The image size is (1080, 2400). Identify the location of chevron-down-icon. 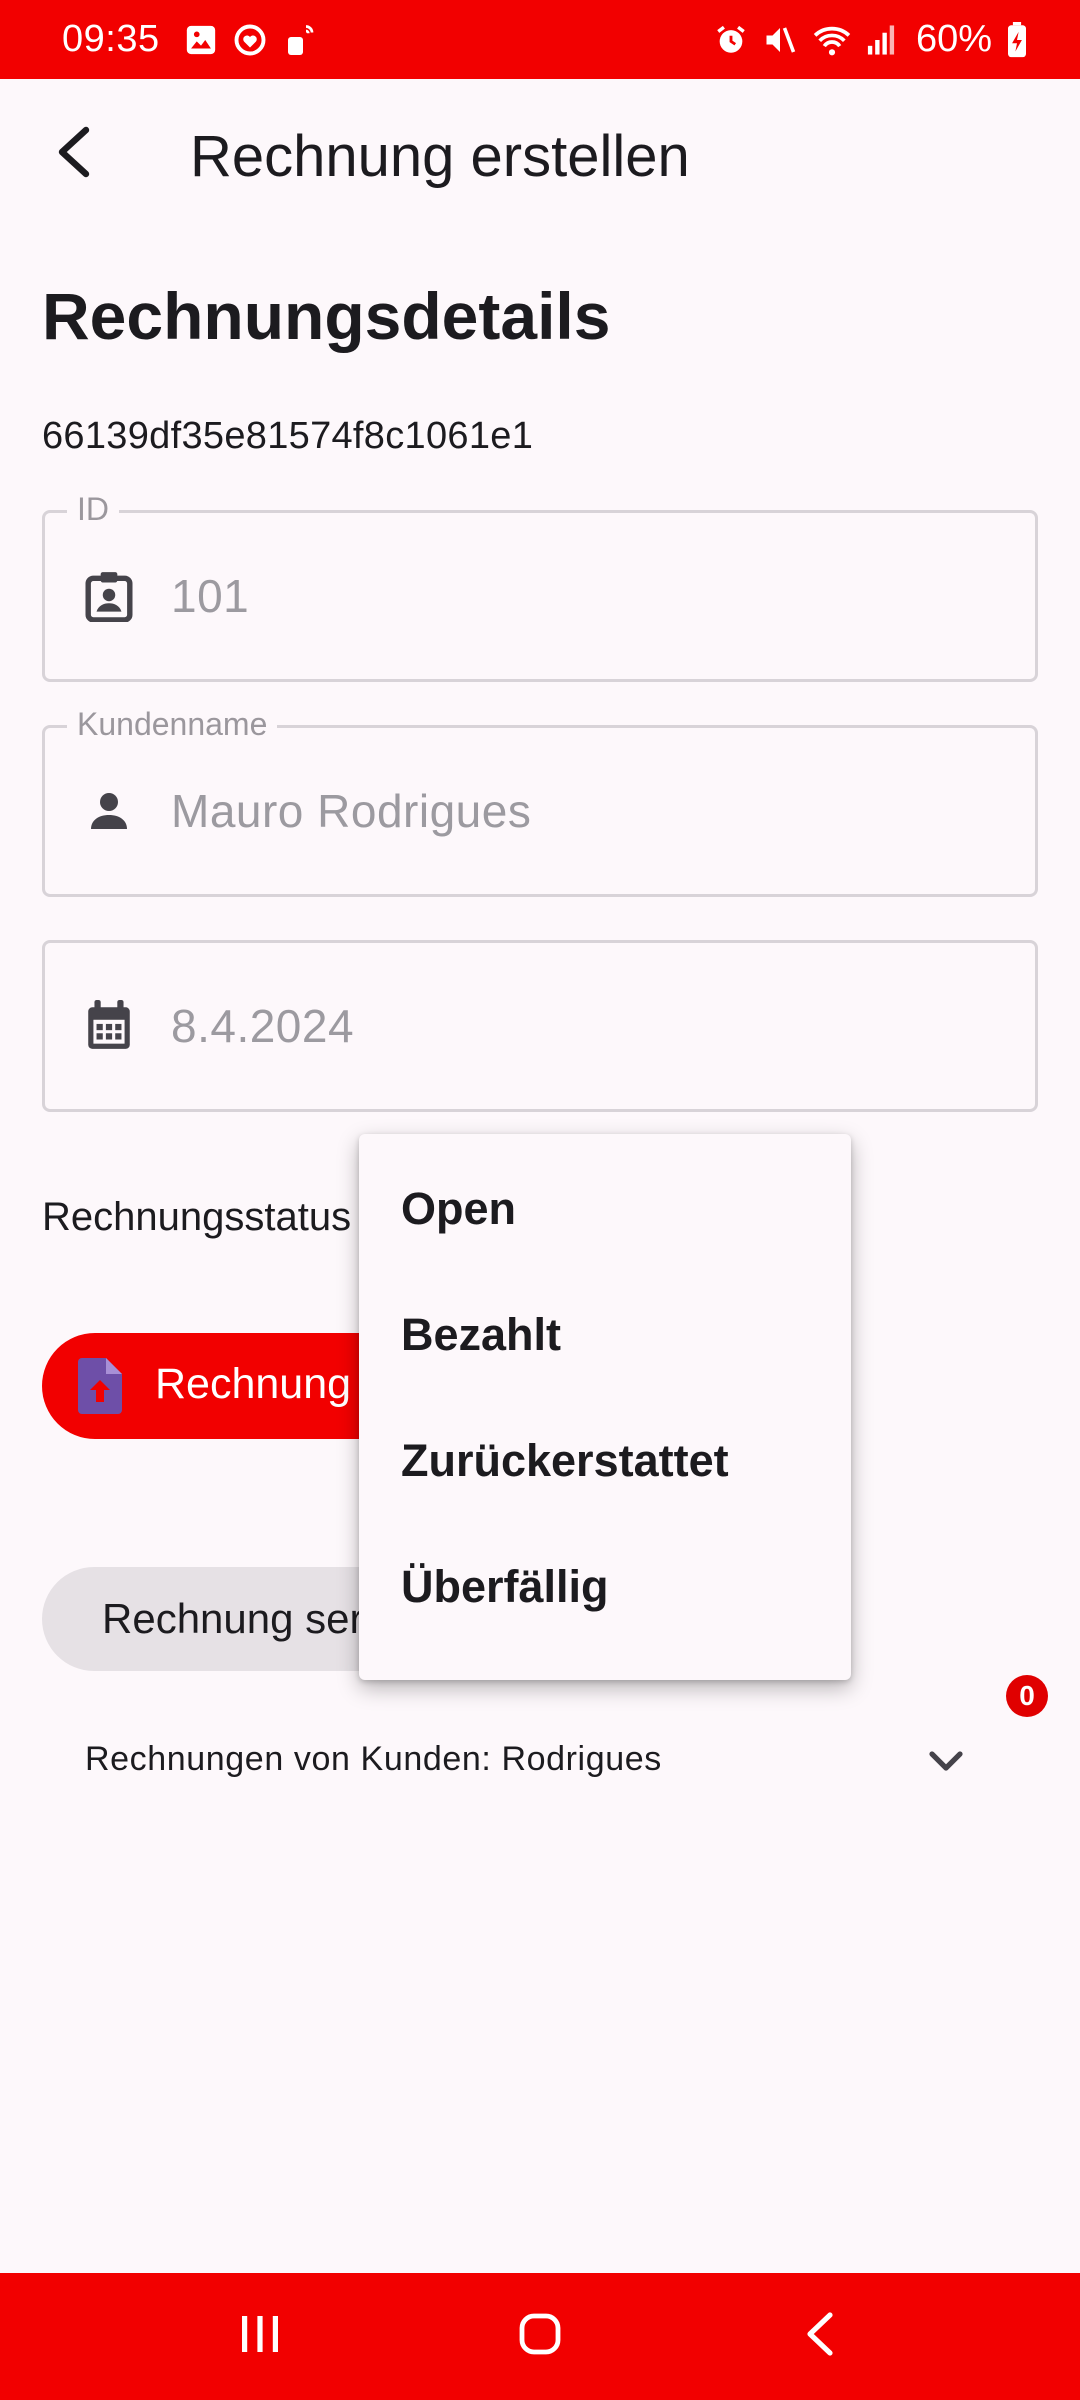
(946, 1762).